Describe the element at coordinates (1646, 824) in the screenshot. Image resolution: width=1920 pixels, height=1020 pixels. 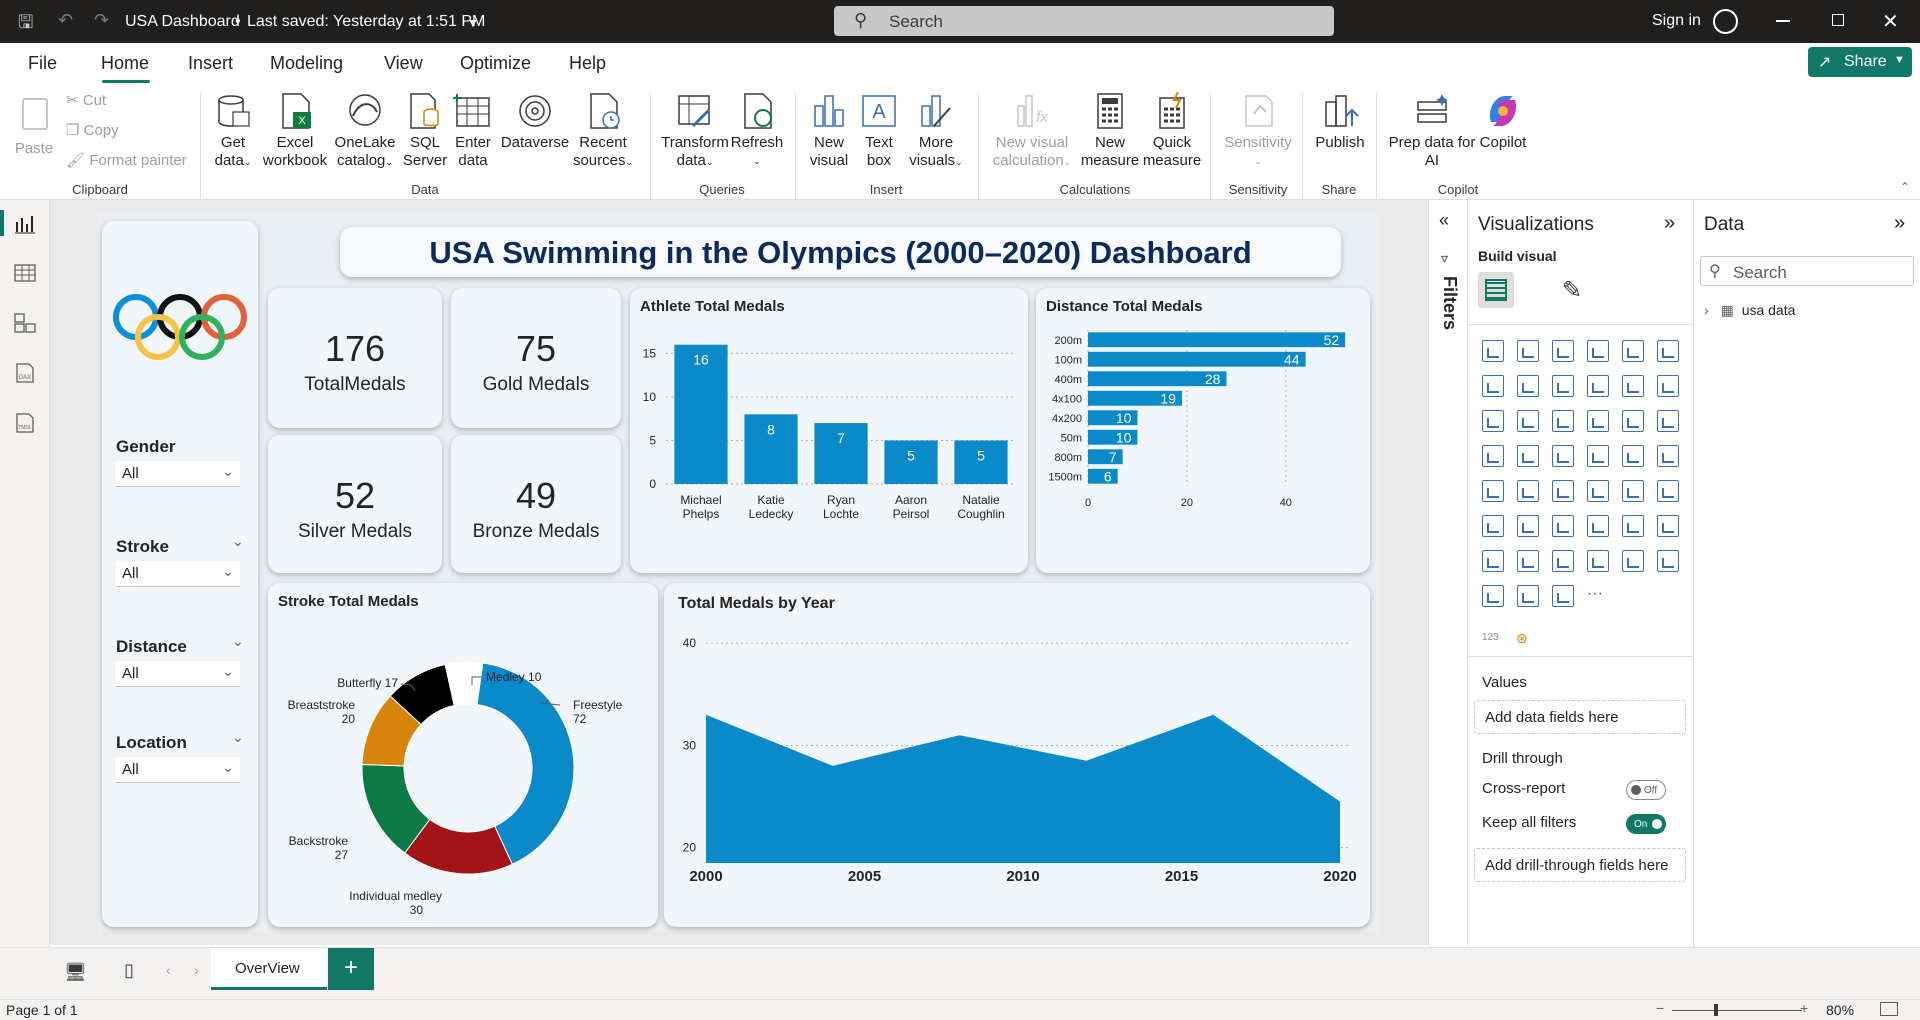
I see `keep-filters-toggle: On` at that location.